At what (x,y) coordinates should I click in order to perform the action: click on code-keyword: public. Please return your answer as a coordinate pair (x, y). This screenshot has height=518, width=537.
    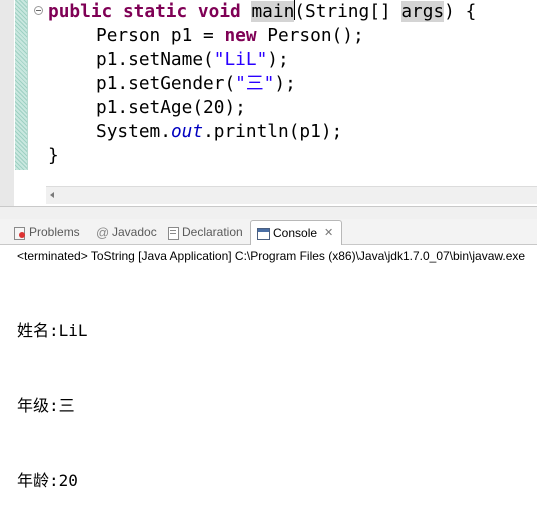
    Looking at the image, I should click on (80, 11).